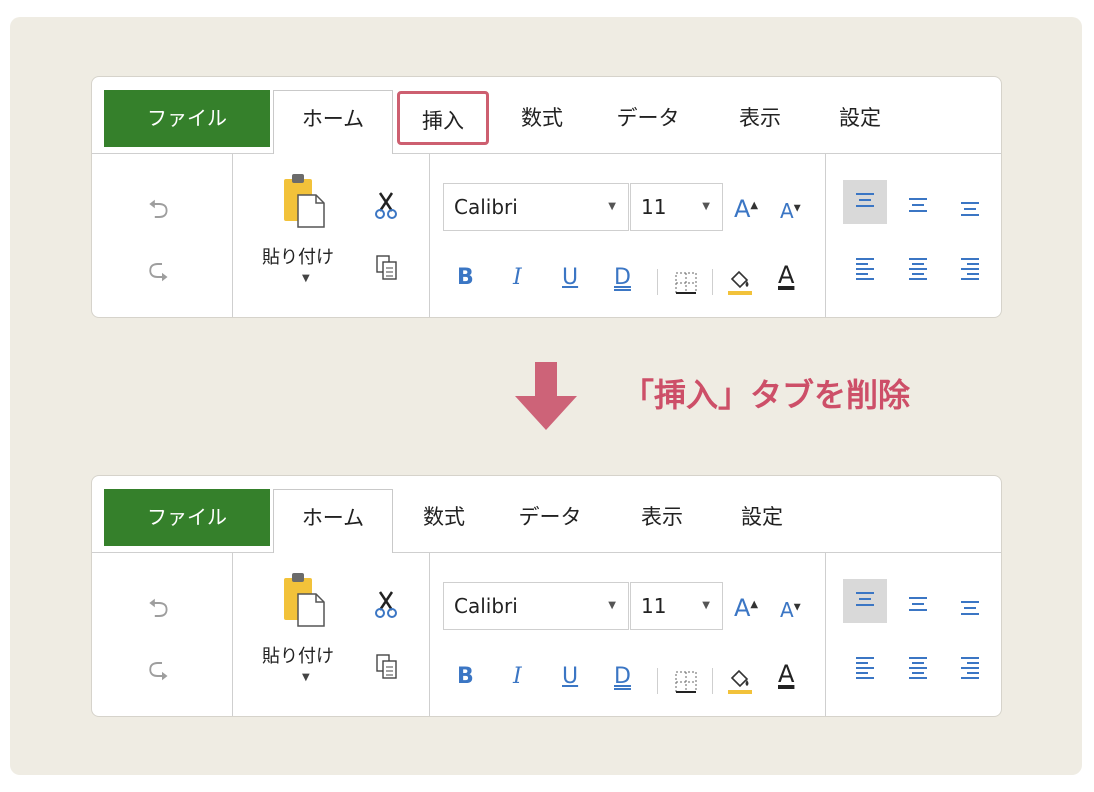  I want to click on tab-insert: 挿入, so click(443, 118).